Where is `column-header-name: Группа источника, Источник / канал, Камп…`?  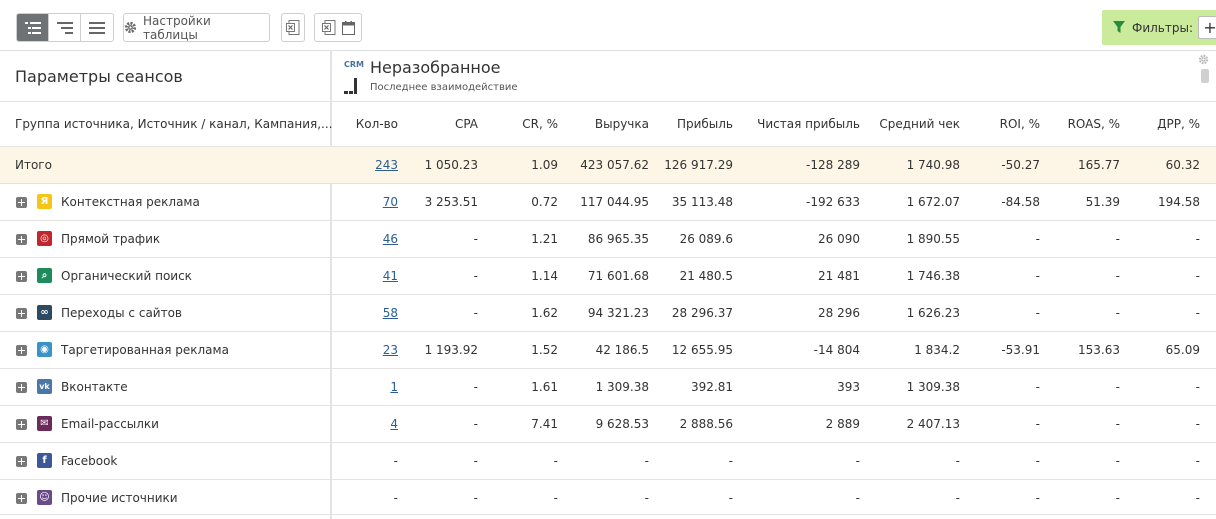 column-header-name: Группа источника, Источник / канал, Камп… is located at coordinates (174, 124).